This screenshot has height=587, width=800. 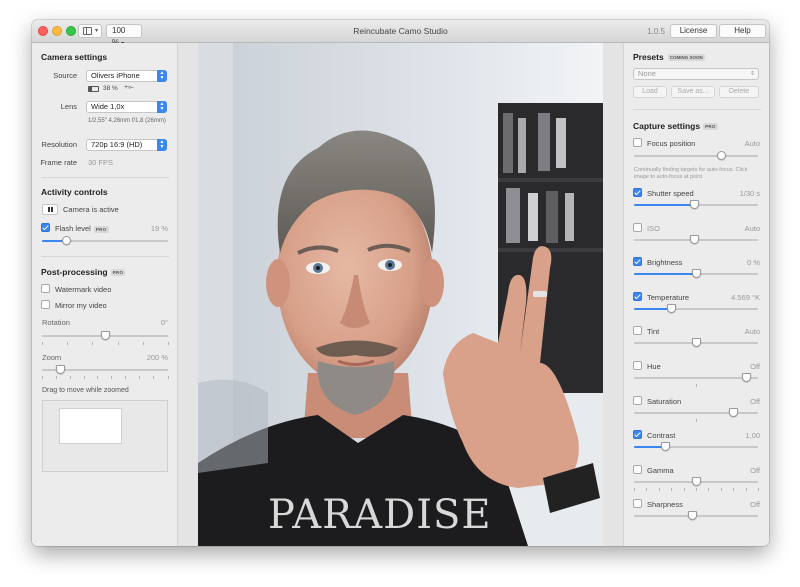 What do you see at coordinates (126, 145) in the screenshot?
I see `resolution-select: 720p 16:9 (HD) ▲ ▼` at bounding box center [126, 145].